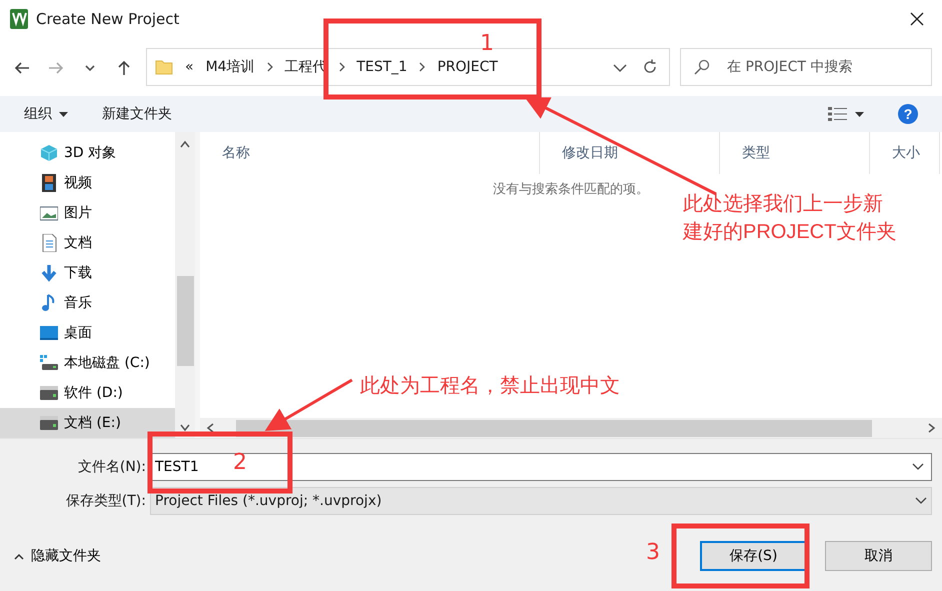 The height and width of the screenshot is (591, 942). I want to click on close-icon, so click(917, 19).